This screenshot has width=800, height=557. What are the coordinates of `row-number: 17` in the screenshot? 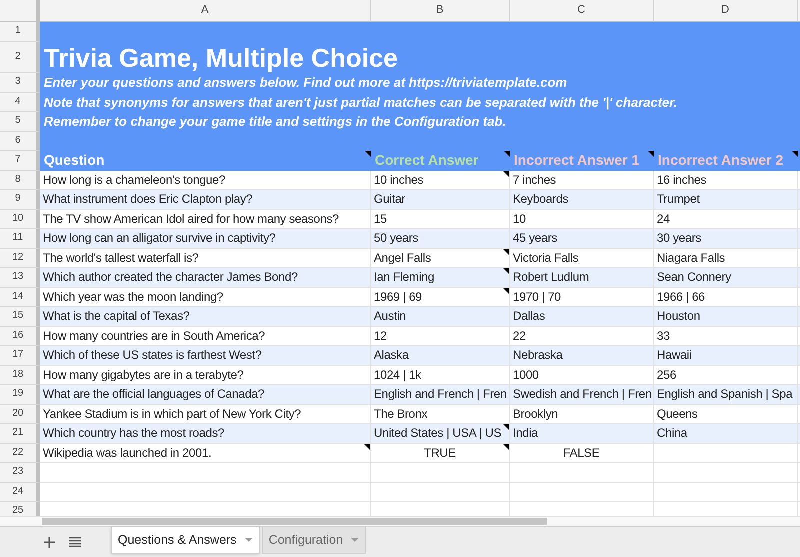 It's located at (18, 355).